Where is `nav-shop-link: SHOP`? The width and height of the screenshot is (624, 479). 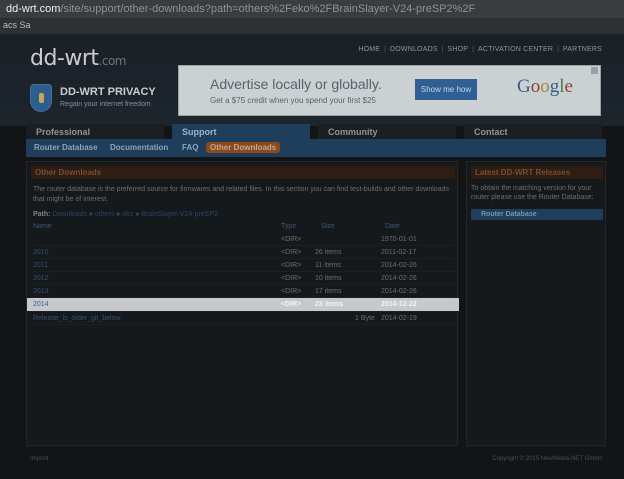 nav-shop-link: SHOP is located at coordinates (458, 49).